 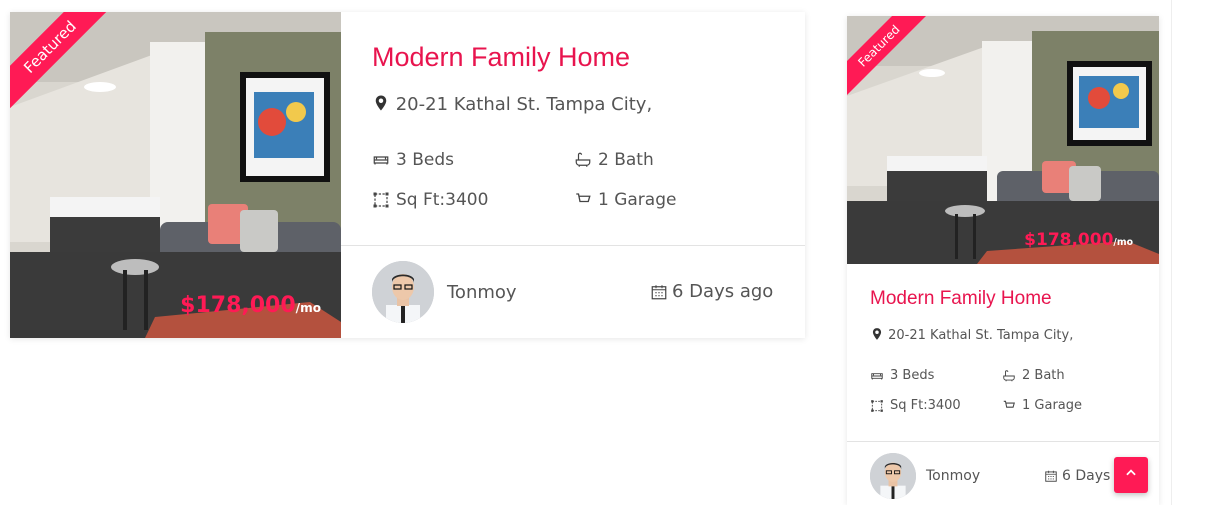 I want to click on posted-date: 6 Days ago, so click(x=711, y=291).